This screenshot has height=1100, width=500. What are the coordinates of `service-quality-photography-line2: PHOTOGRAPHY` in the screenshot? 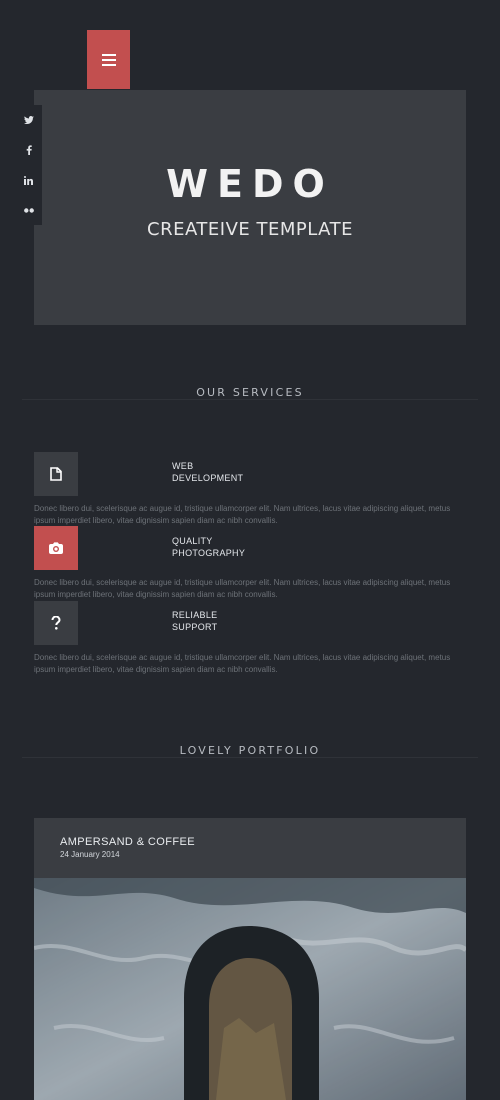 It's located at (209, 553).